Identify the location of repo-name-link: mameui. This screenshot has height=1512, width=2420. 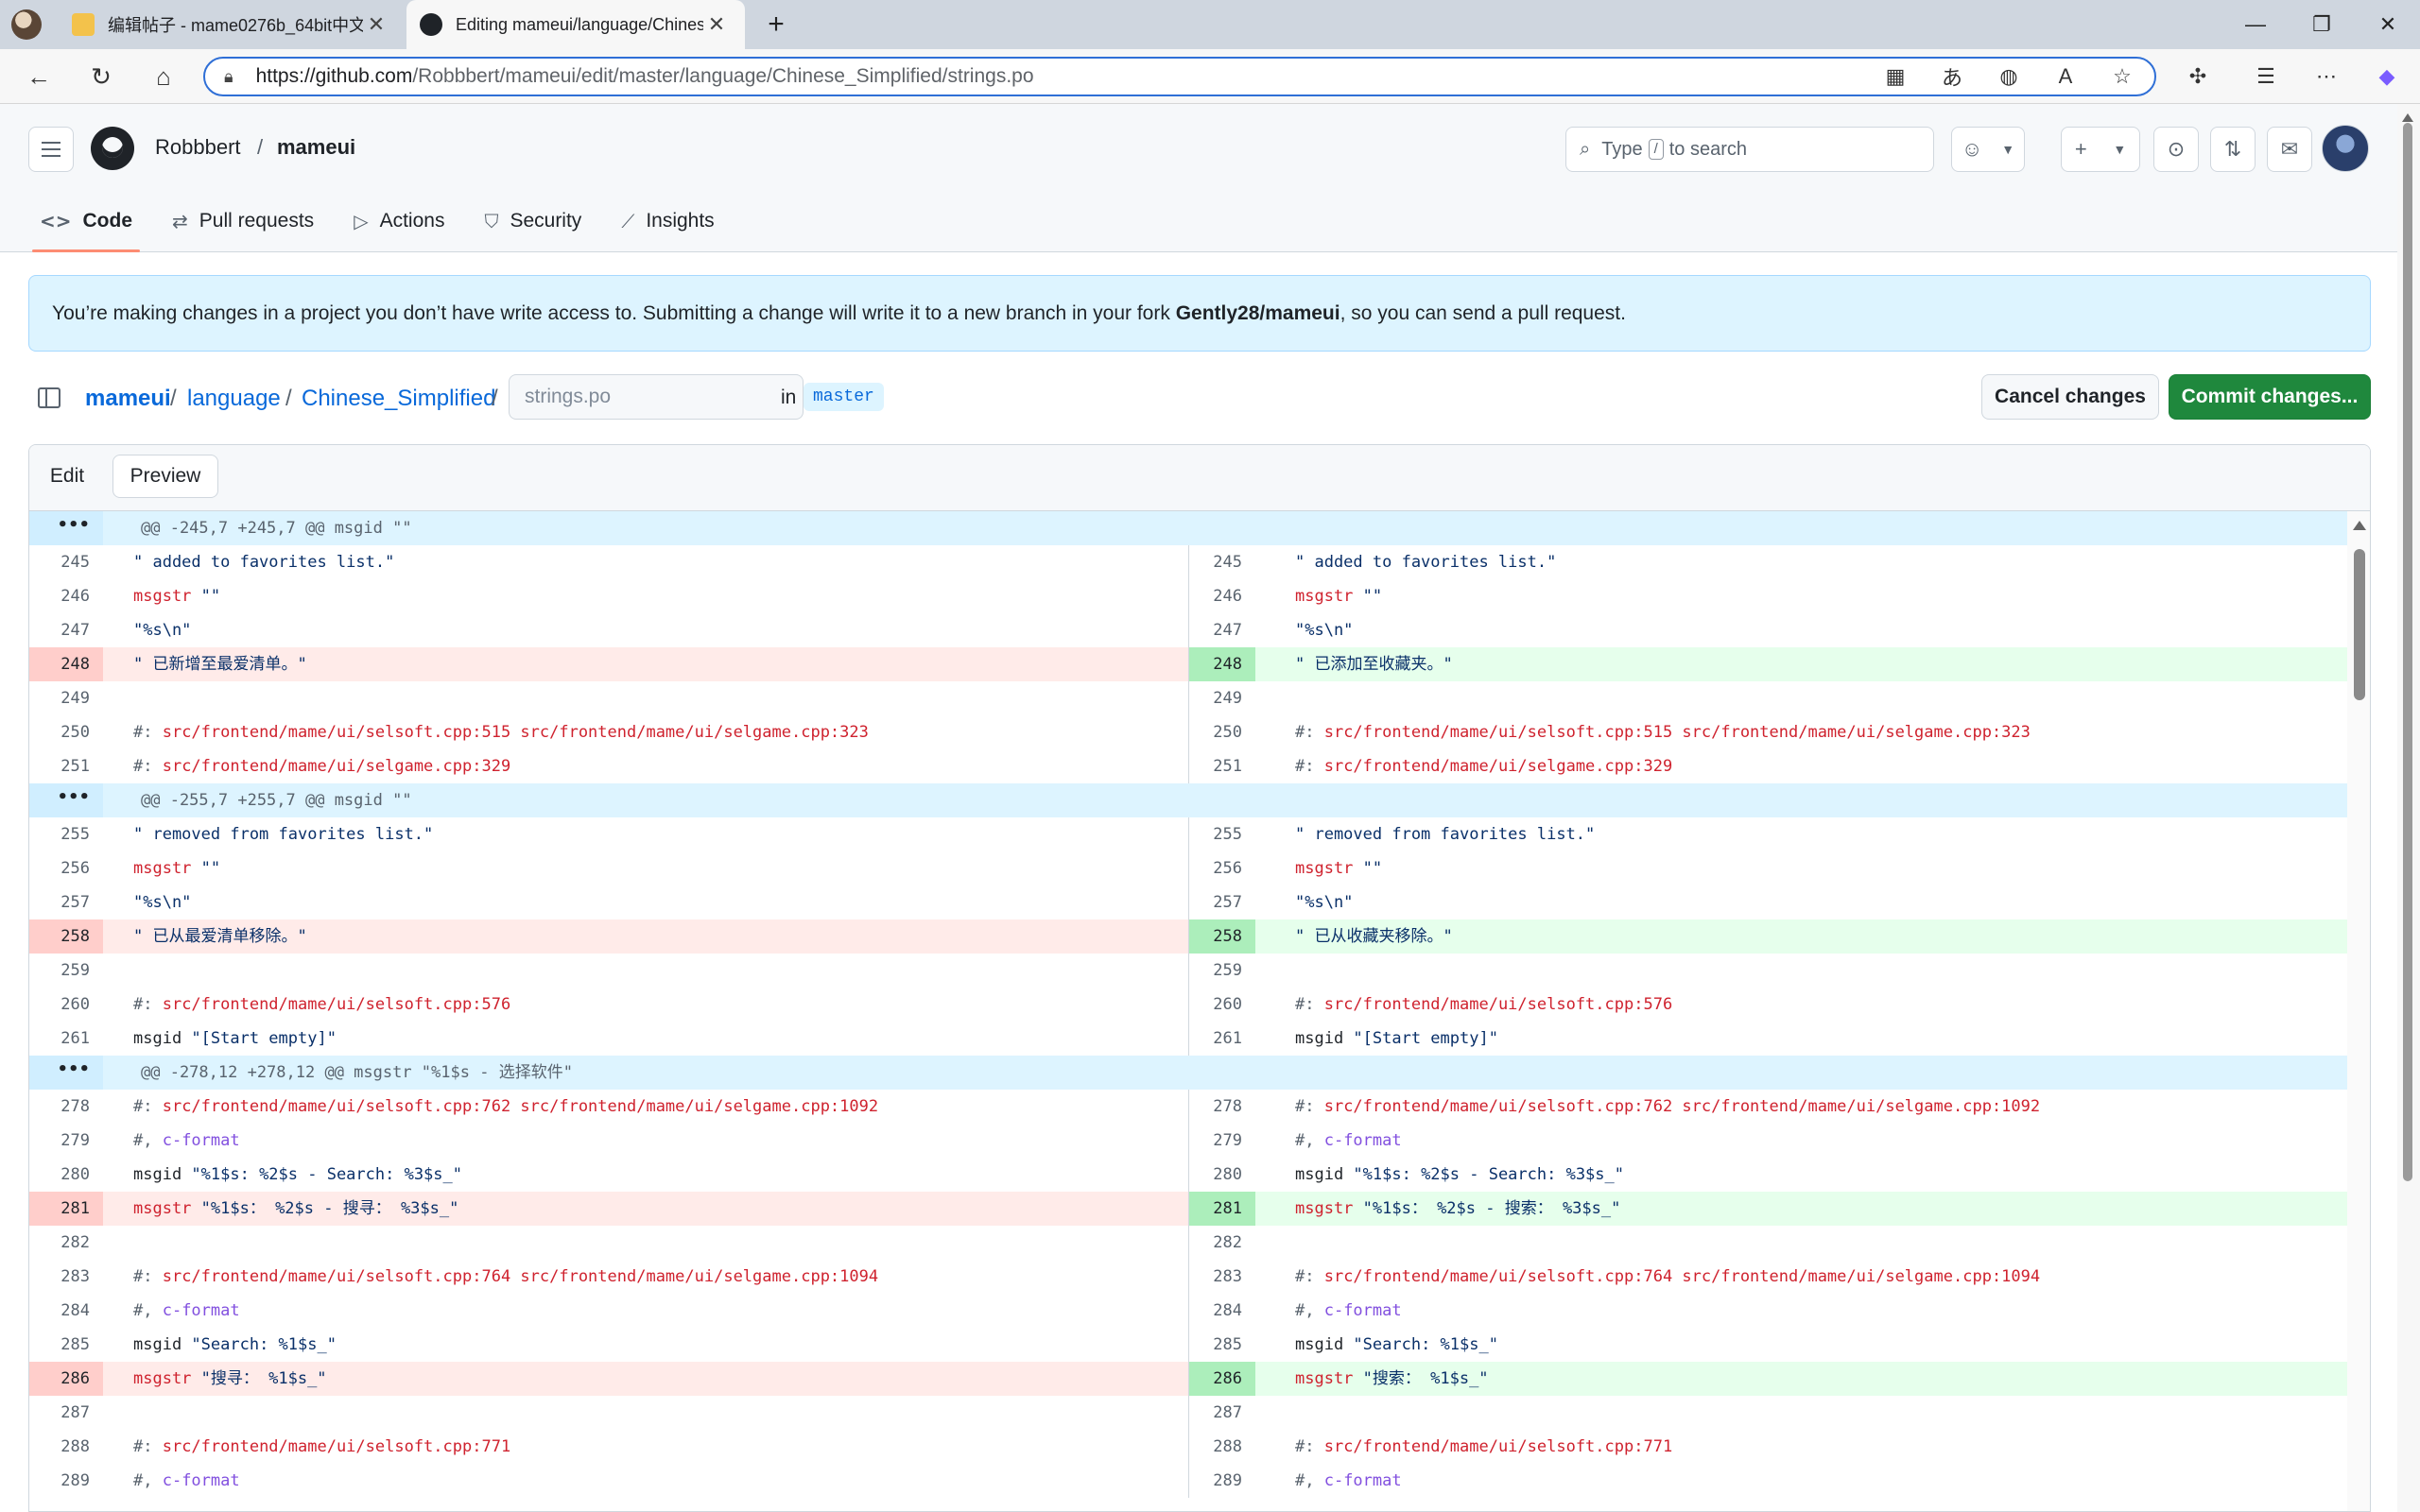
(316, 147).